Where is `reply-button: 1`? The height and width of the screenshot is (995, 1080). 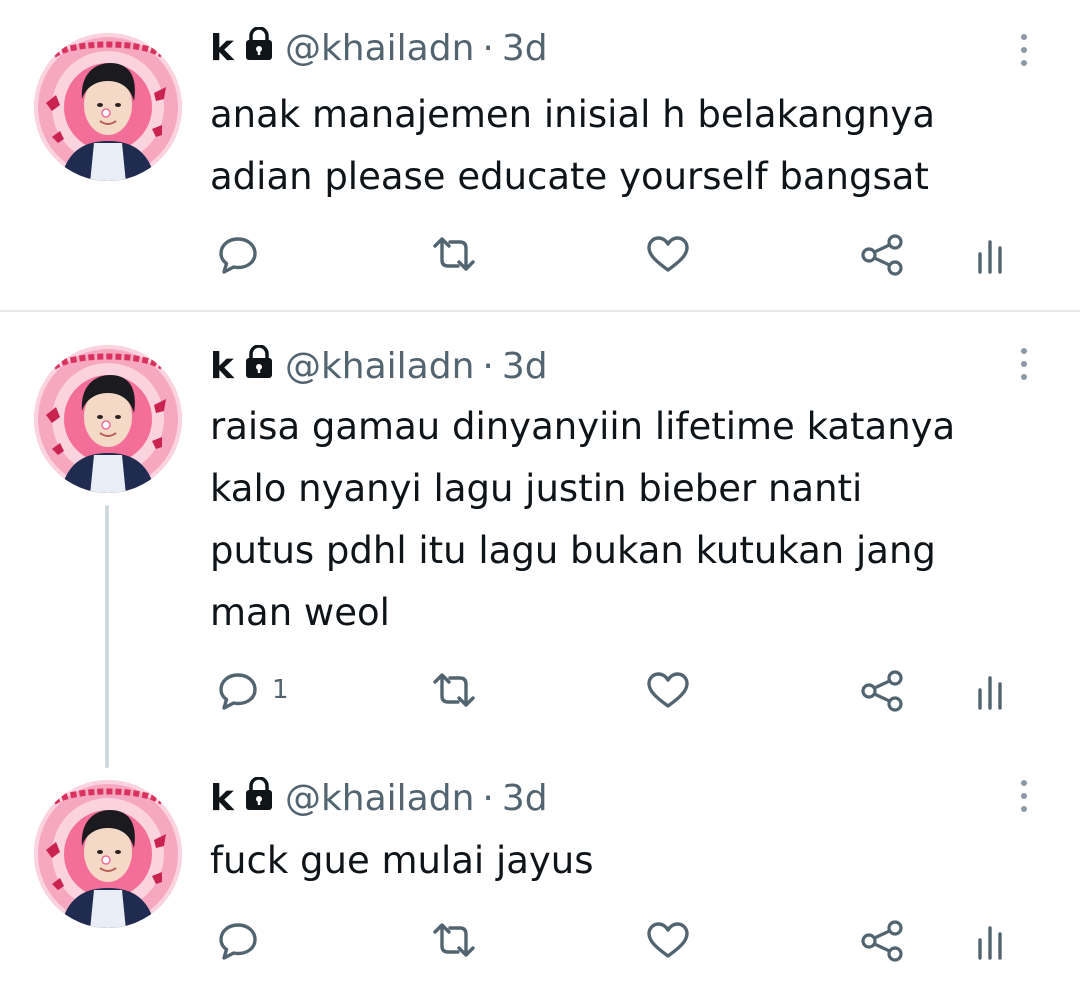
reply-button: 1 is located at coordinates (252, 690).